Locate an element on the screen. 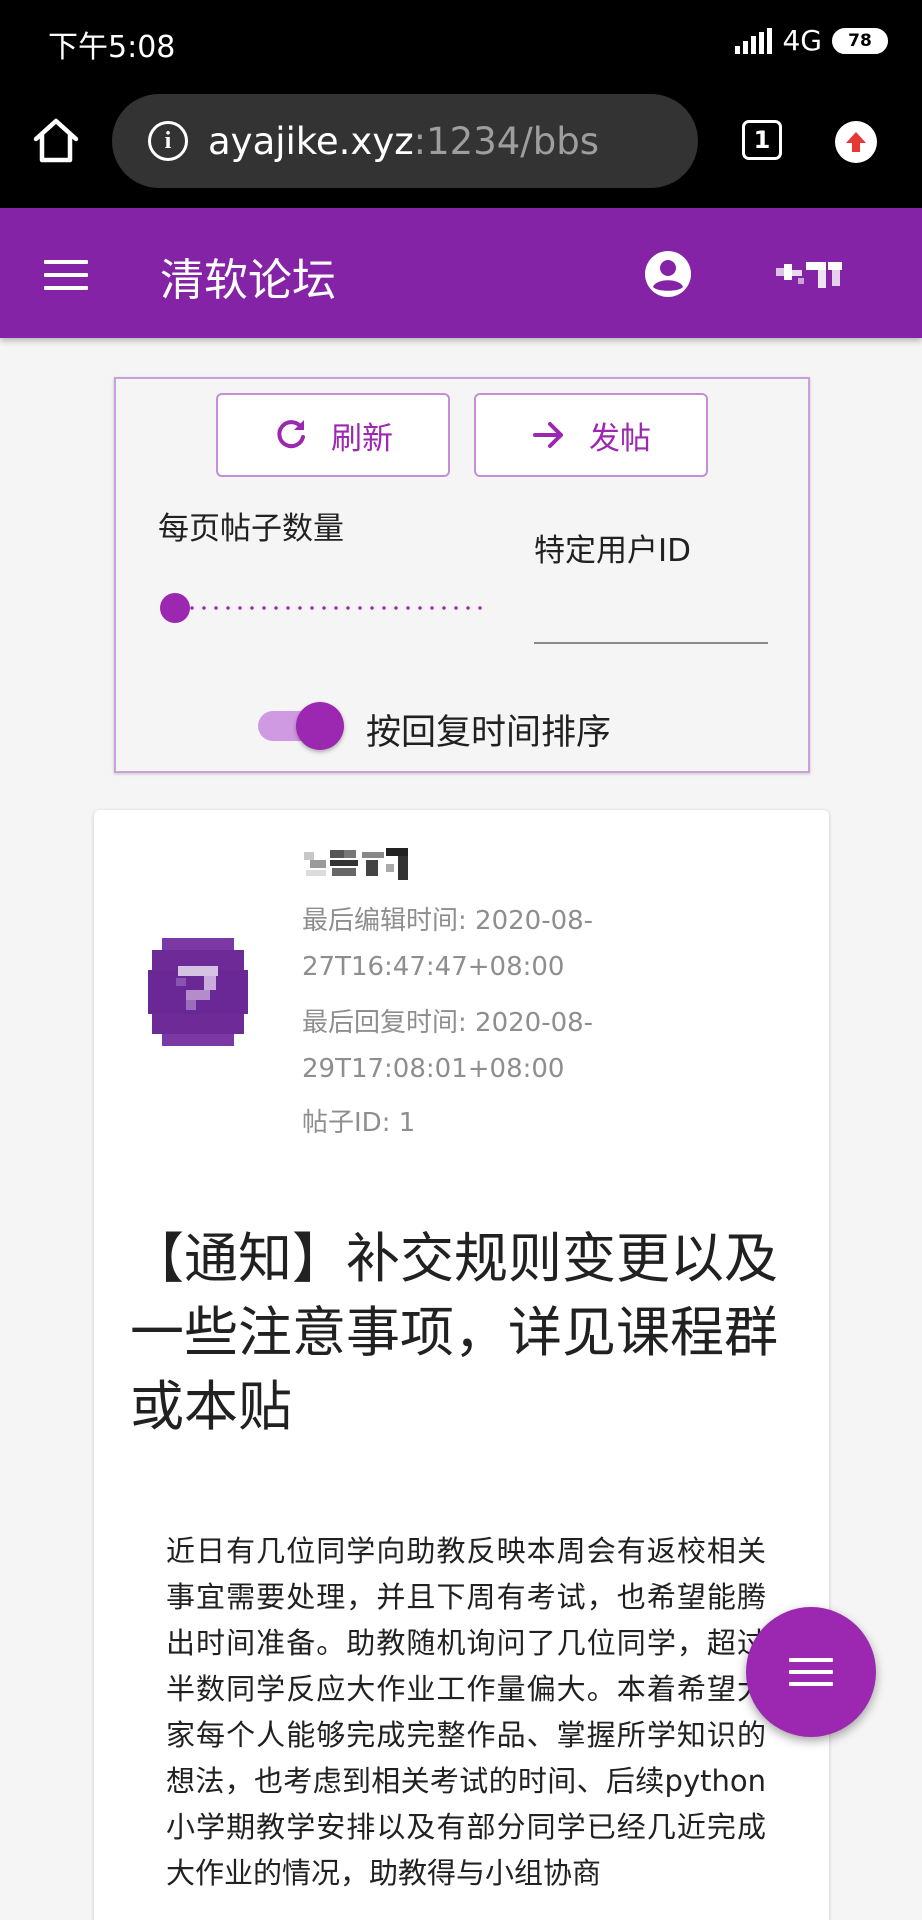  url-text: ayajike.xyz:1234/bbs is located at coordinates (403, 141).